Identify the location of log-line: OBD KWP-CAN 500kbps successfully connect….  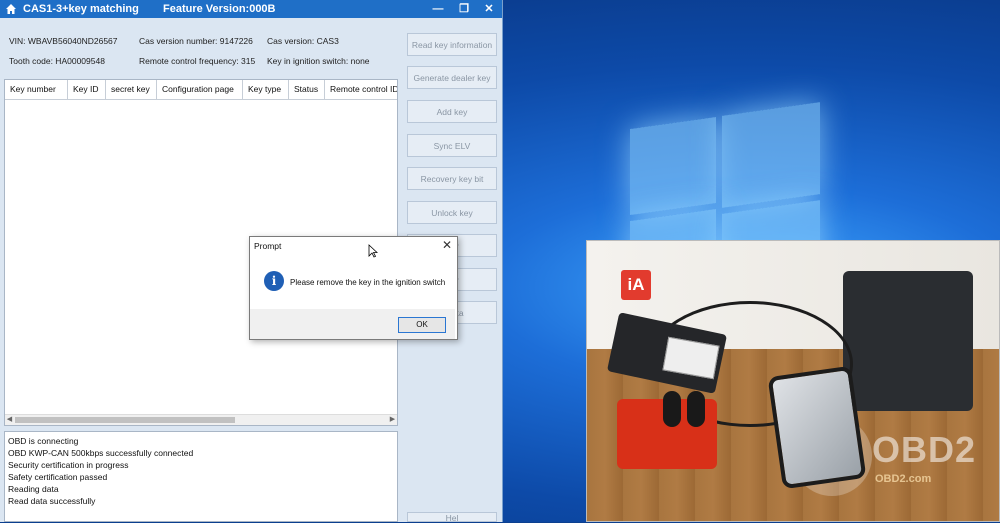
(101, 453).